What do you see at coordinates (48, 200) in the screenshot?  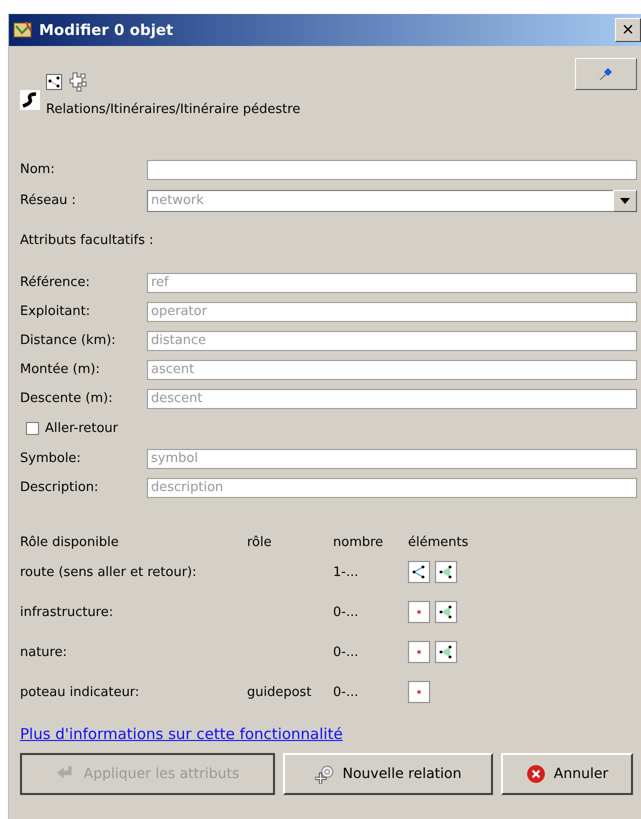 I see `field-label: Réseau :` at bounding box center [48, 200].